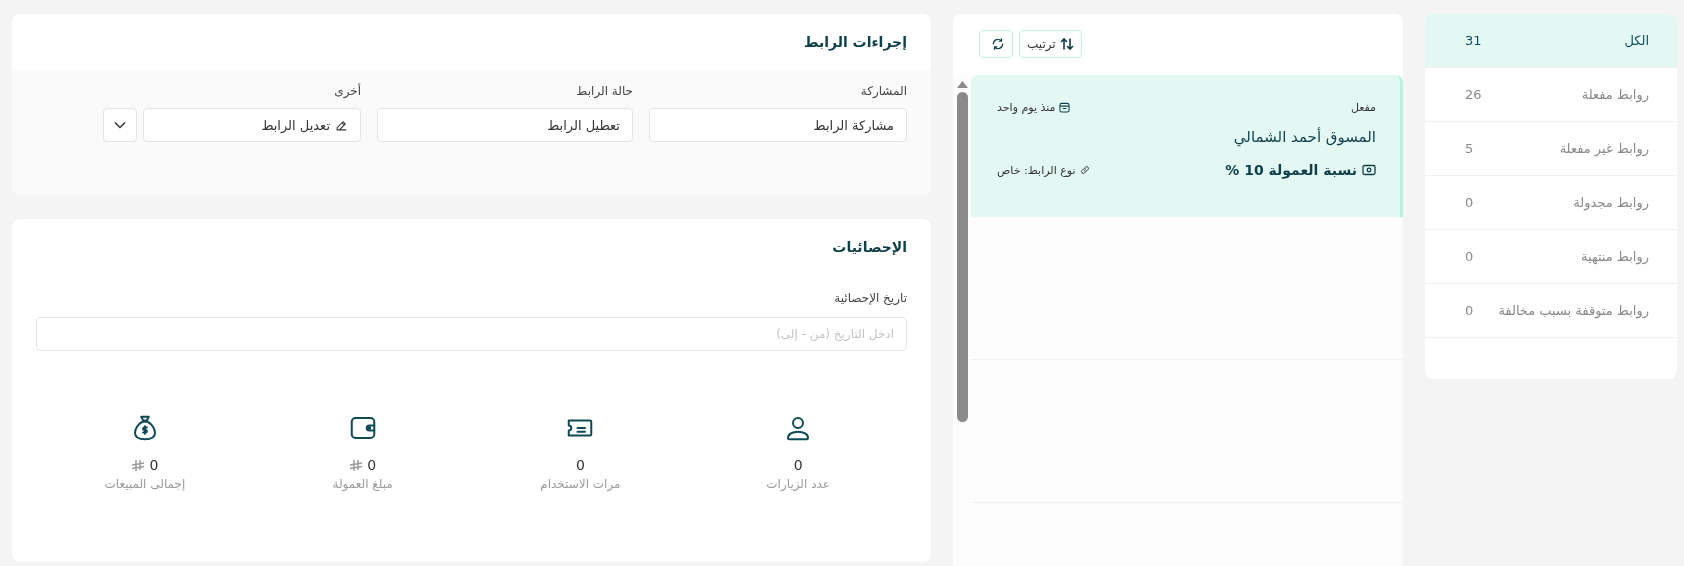 Image resolution: width=1684 pixels, height=566 pixels. What do you see at coordinates (580, 484) in the screenshot?
I see `stat-label: مرات الاستخدام` at bounding box center [580, 484].